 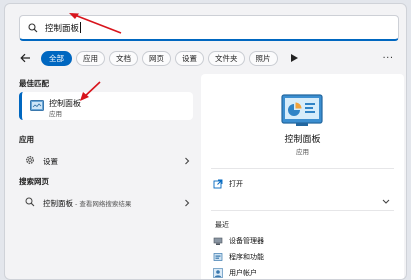 What do you see at coordinates (302, 140) in the screenshot?
I see `detail-title: 控制面板` at bounding box center [302, 140].